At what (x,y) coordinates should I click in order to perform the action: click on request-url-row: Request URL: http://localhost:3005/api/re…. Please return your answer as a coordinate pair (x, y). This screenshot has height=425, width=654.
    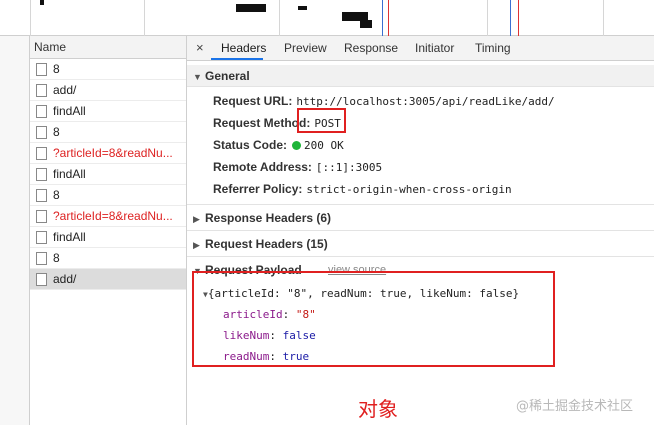
    Looking at the image, I should click on (384, 101).